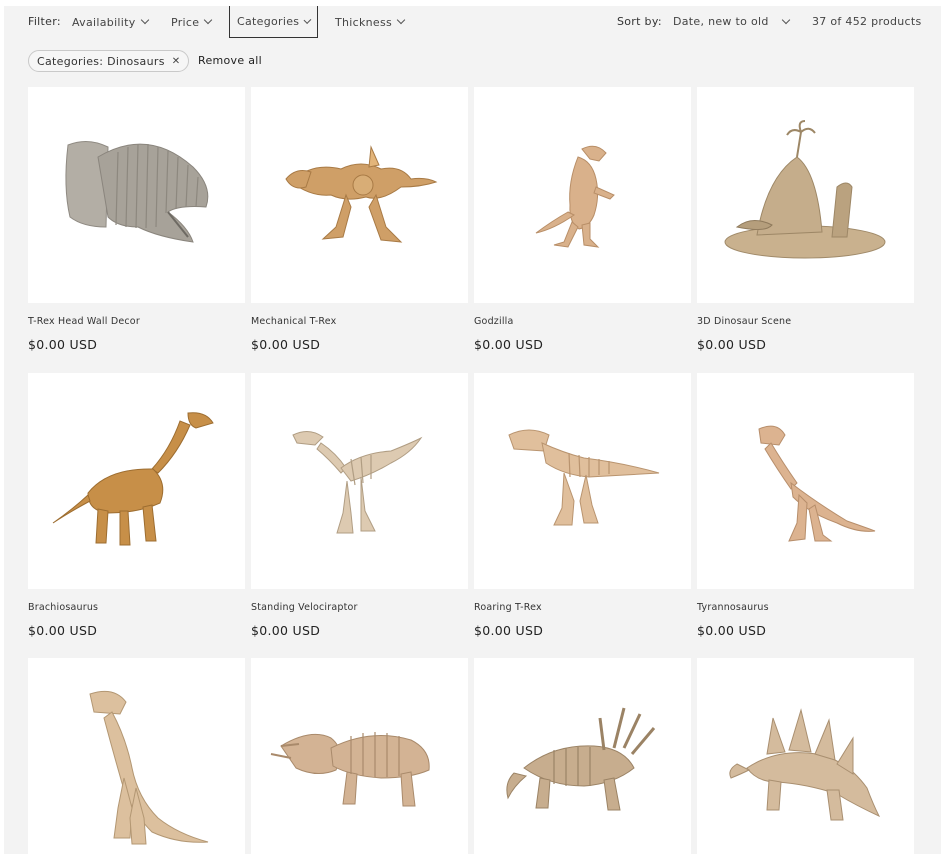 The height and width of the screenshot is (854, 945). Describe the element at coordinates (304, 607) in the screenshot. I see `product-title: Standing Velociraptor` at that location.